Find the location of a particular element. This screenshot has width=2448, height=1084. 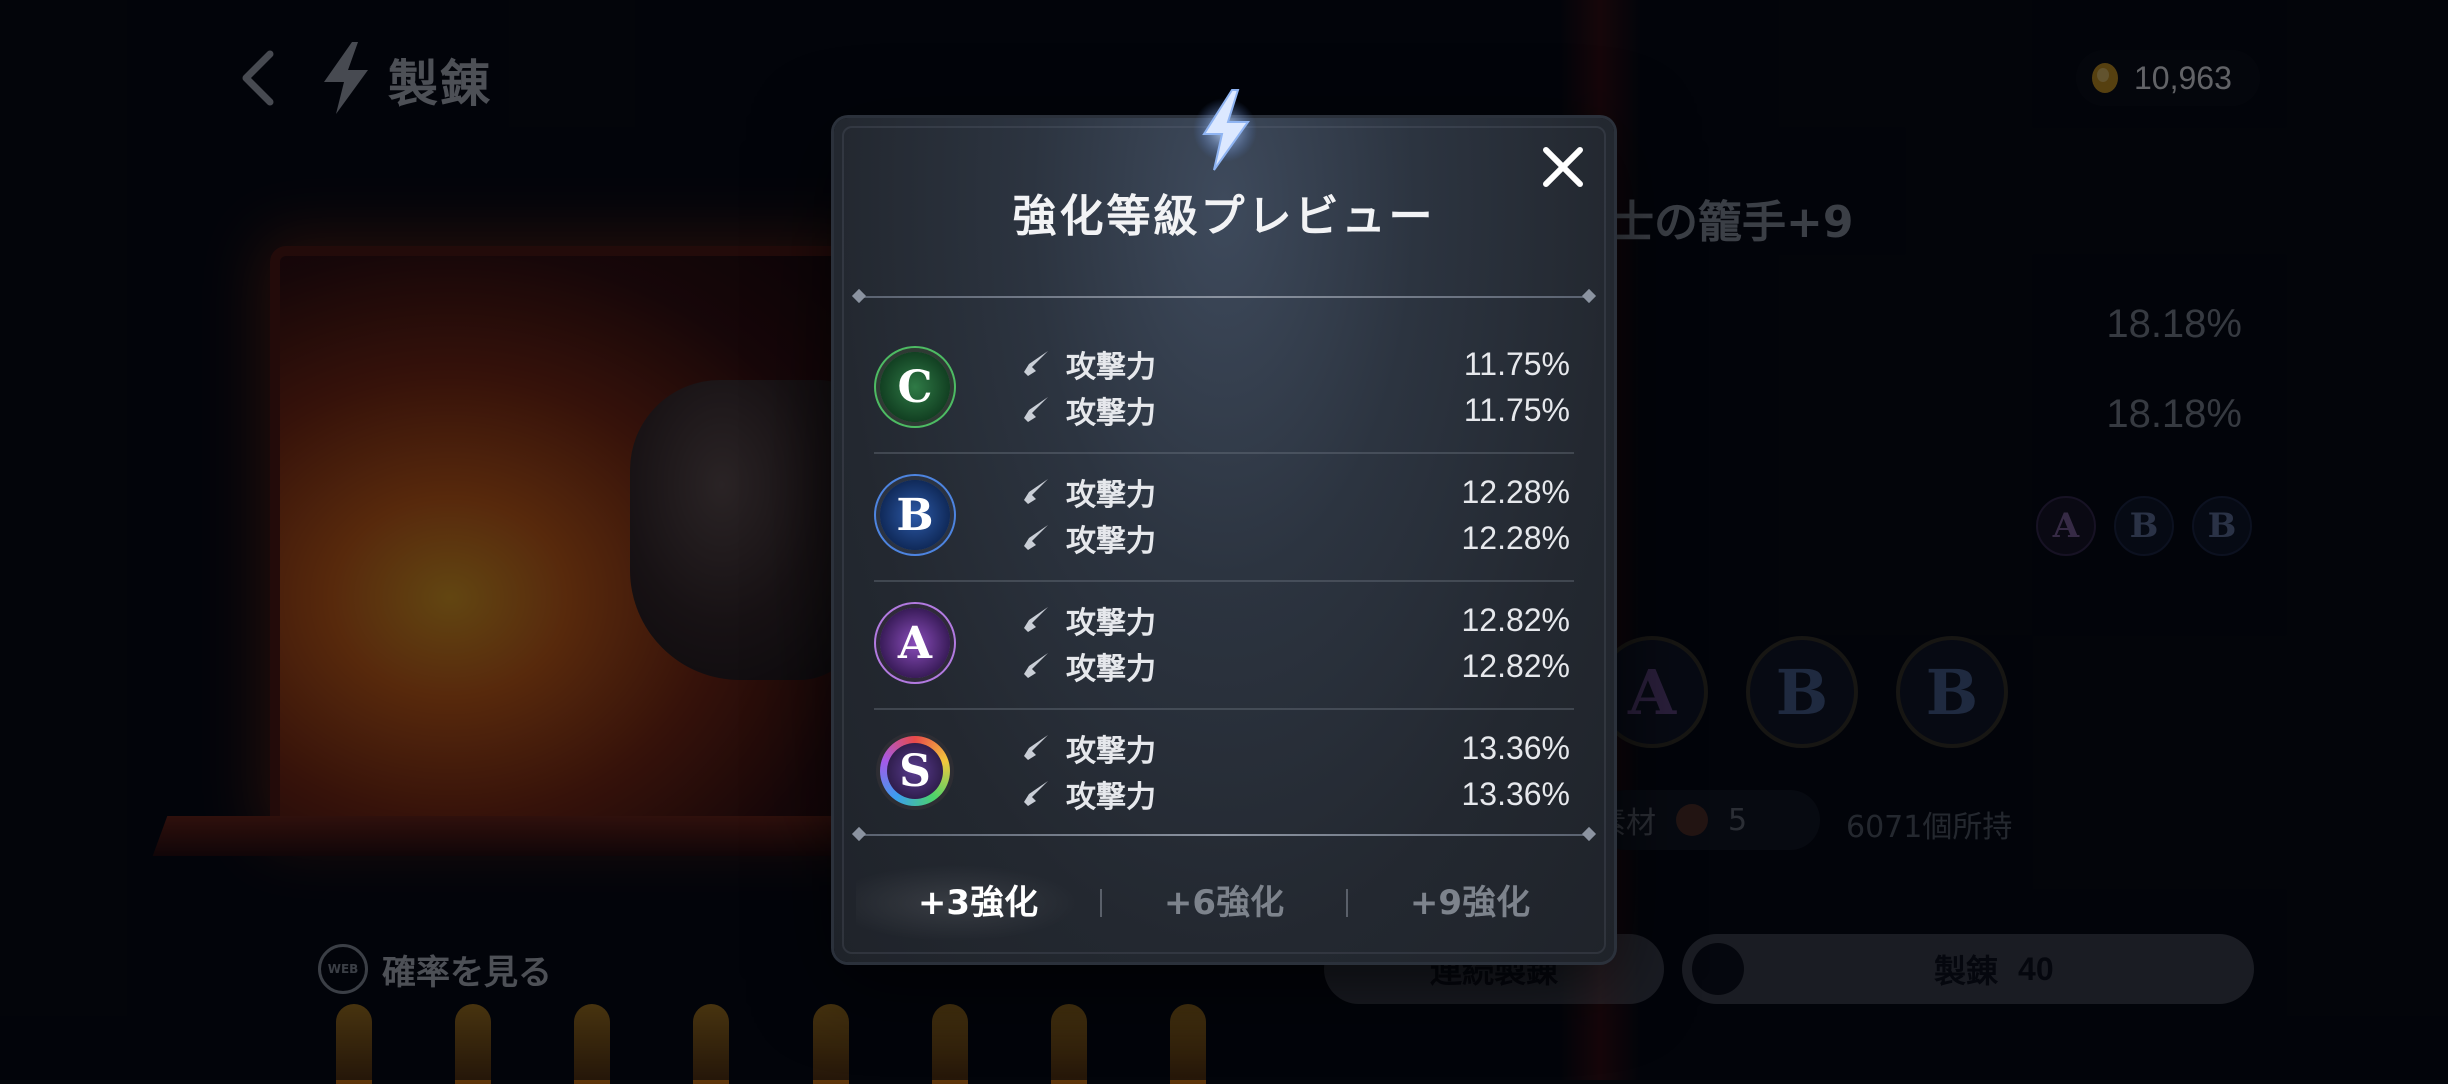

grade-b-badge: B is located at coordinates (915, 515).